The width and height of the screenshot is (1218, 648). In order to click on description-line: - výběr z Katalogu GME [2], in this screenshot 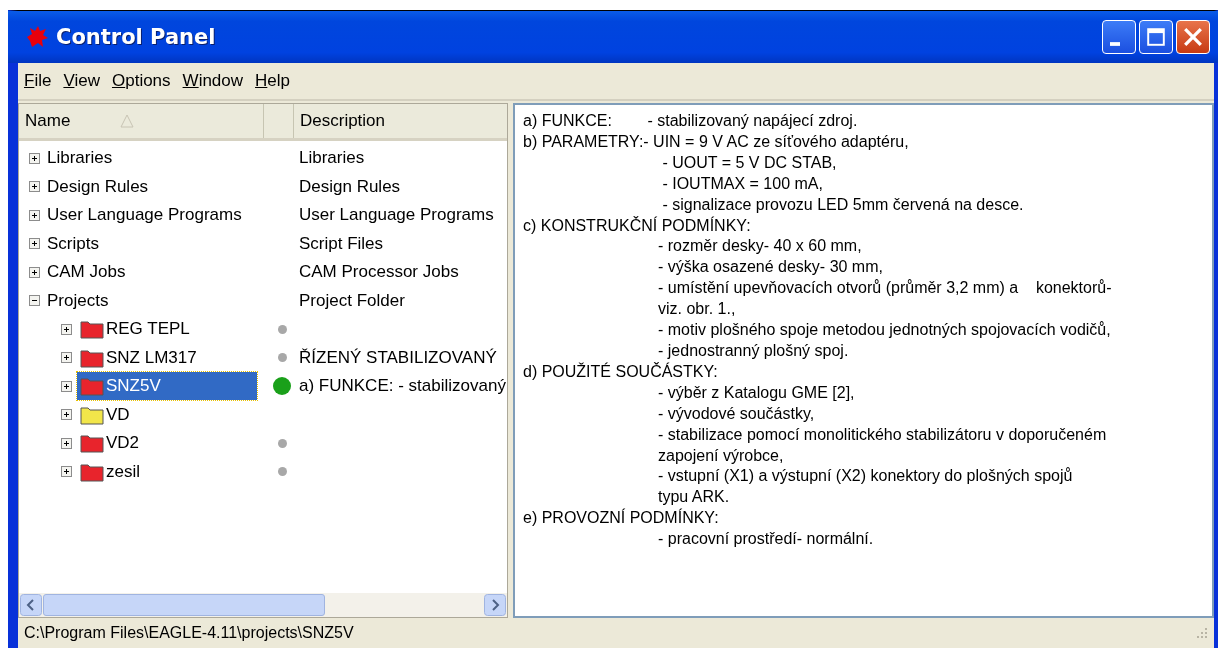, I will do `click(756, 392)`.